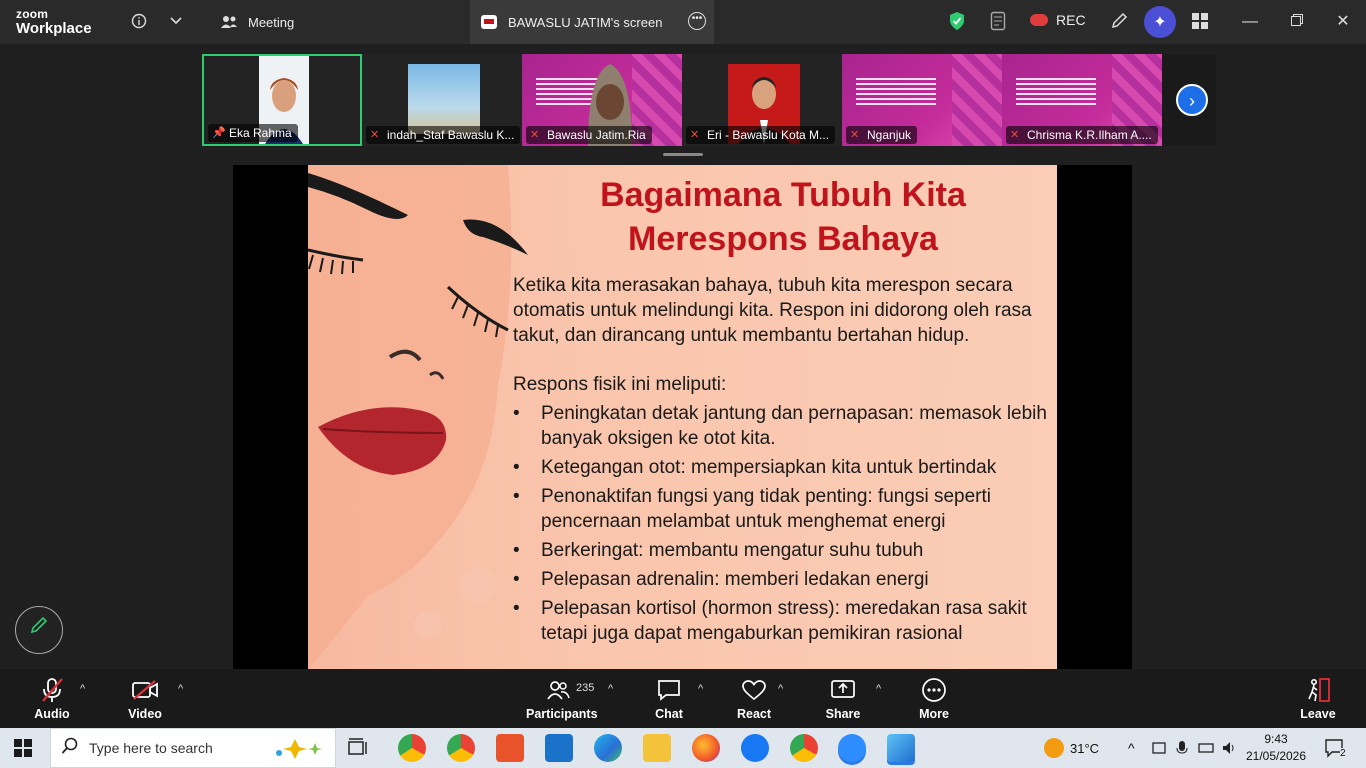  Describe the element at coordinates (70, 748) in the screenshot. I see `search-icon` at that location.